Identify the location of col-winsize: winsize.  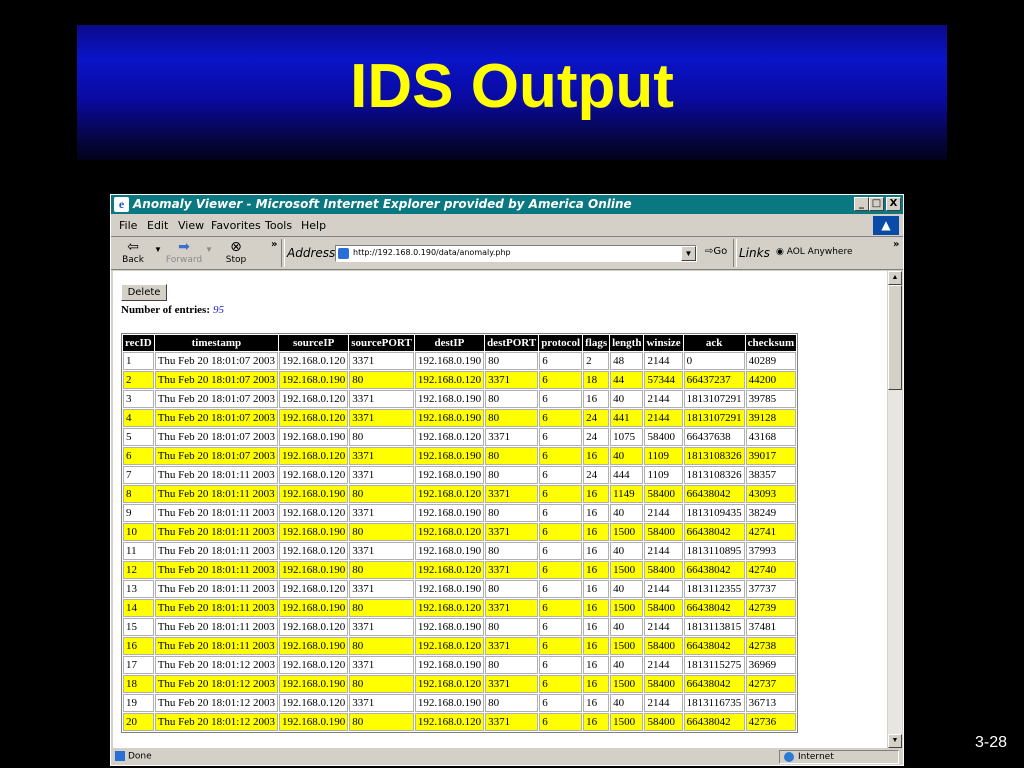
(663, 343).